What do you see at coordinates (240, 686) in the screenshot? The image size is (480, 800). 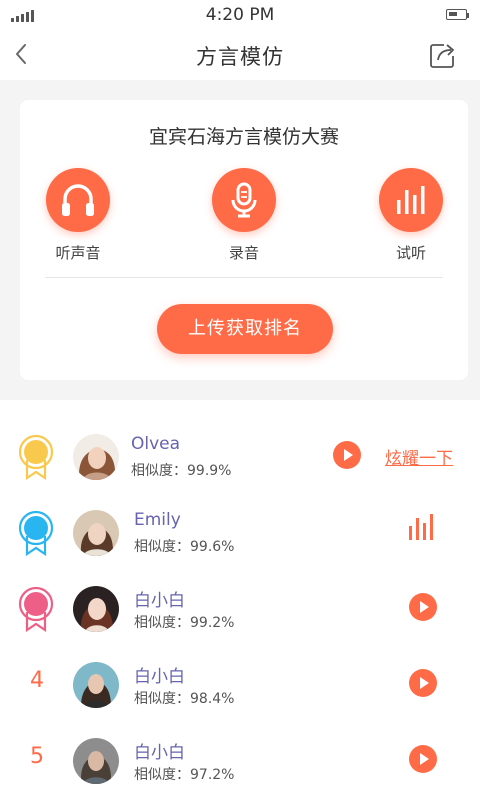 I see `leaderboard-row: 4 白小白 相似度：98.4%` at bounding box center [240, 686].